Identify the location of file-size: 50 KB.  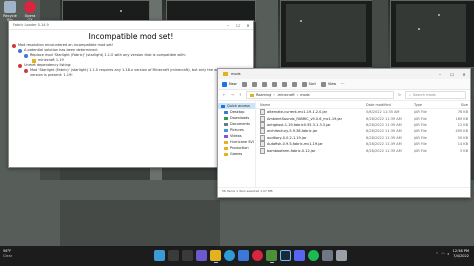
(462, 137).